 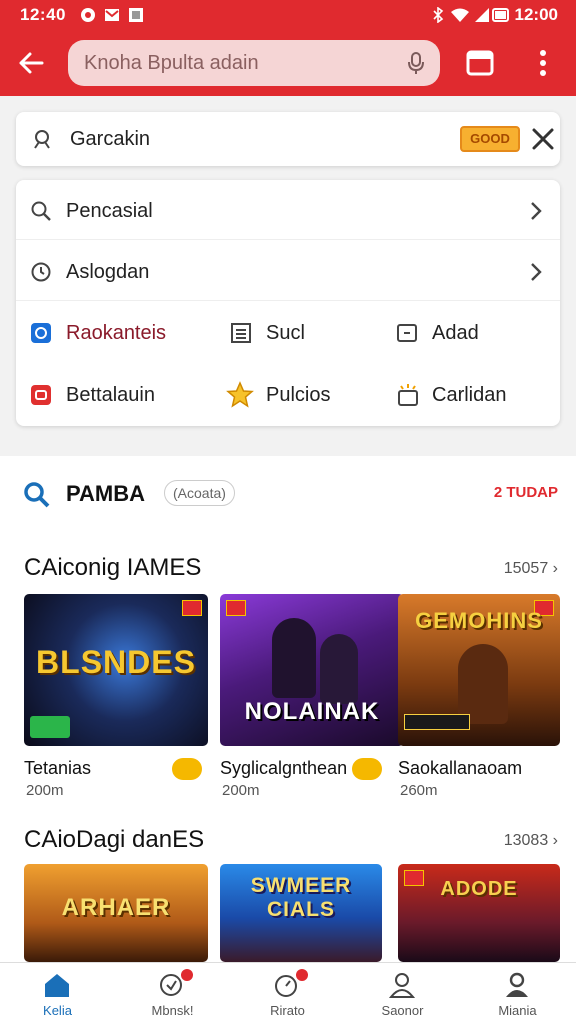 I want to click on game-art: NOLAINAK, so click(x=312, y=670).